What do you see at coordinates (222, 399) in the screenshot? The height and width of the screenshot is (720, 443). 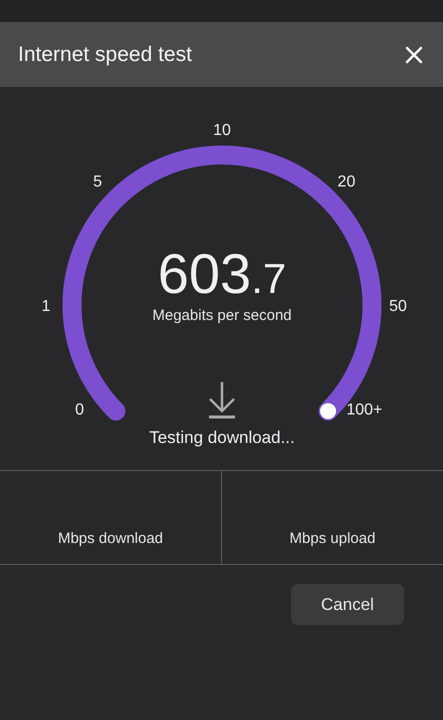 I see `download-icon` at bounding box center [222, 399].